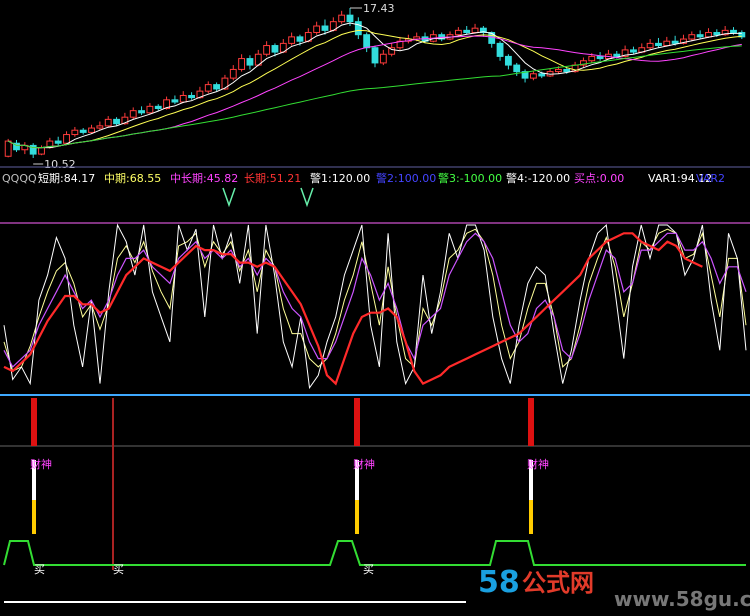 This screenshot has width=750, height=616. Describe the element at coordinates (374, 553) in the screenshot. I see `buy-step-line` at that location.